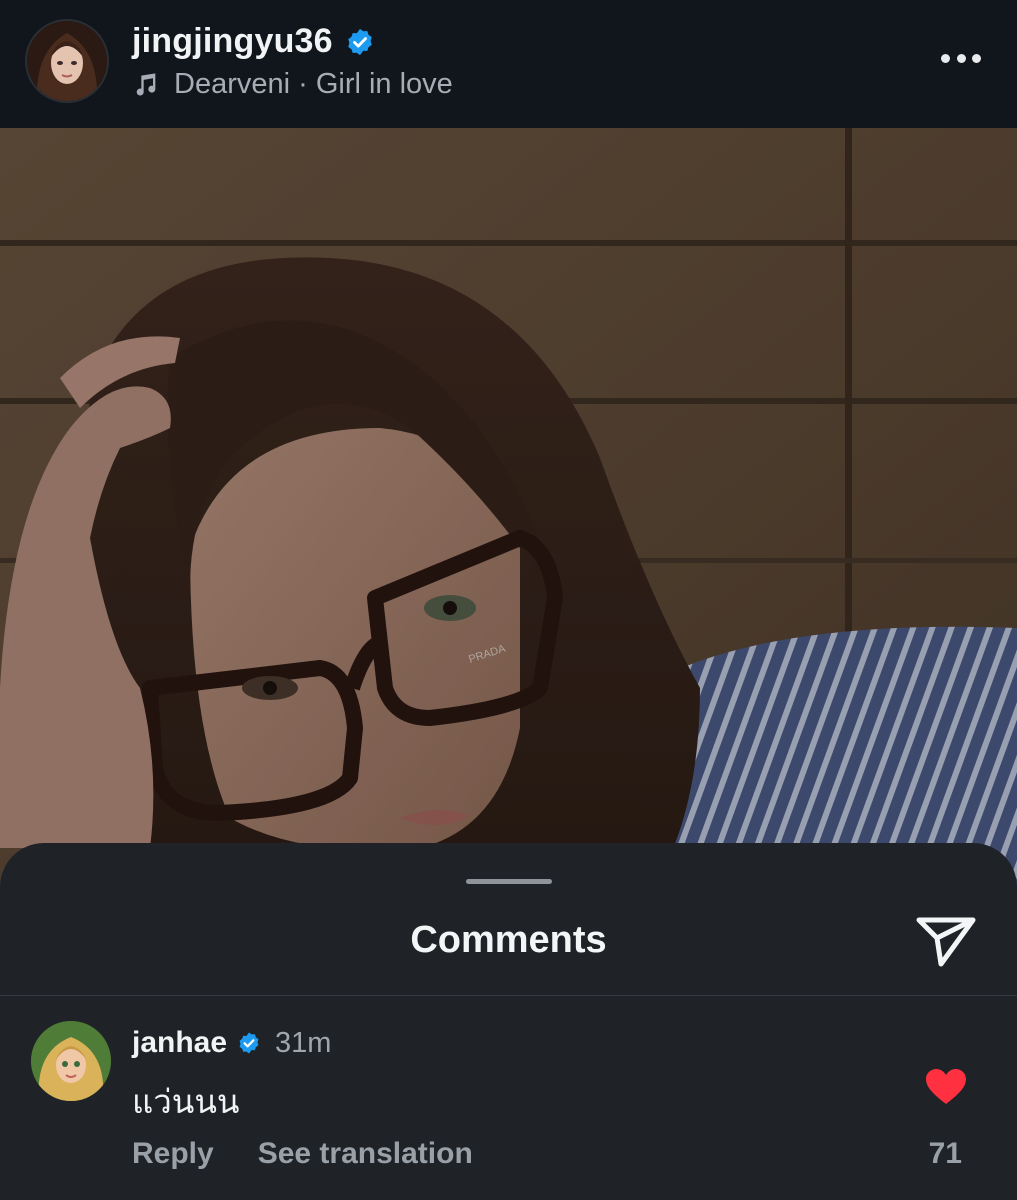  I want to click on send-icon, so click(946, 941).